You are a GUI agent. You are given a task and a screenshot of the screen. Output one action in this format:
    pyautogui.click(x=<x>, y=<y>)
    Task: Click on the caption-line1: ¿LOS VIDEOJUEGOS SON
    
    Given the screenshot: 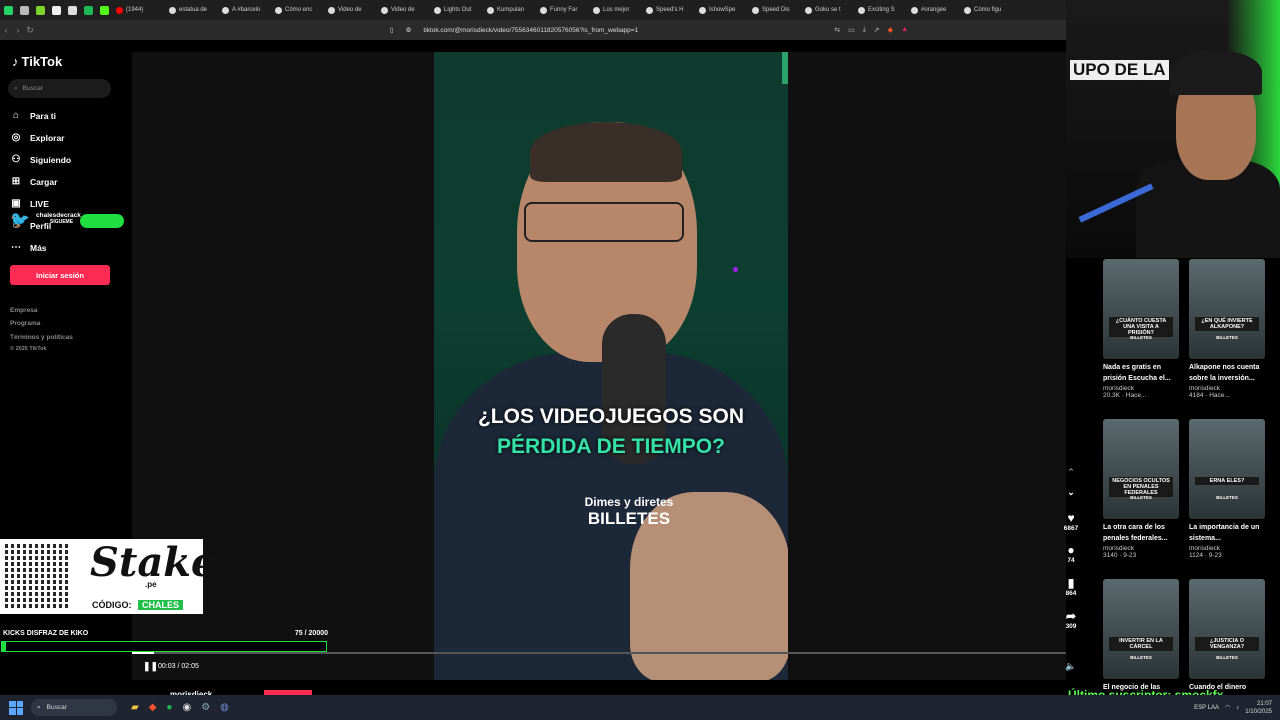 What is the action you would take?
    pyautogui.click(x=611, y=416)
    